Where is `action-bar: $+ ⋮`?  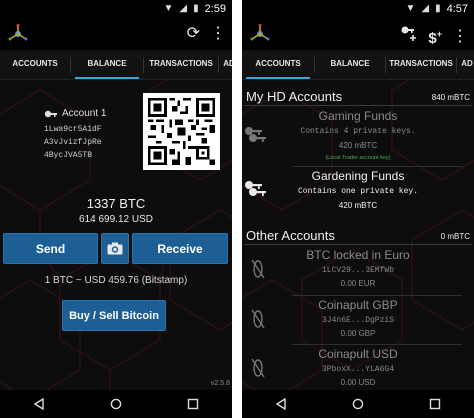 action-bar: $+ ⋮ is located at coordinates (358, 34).